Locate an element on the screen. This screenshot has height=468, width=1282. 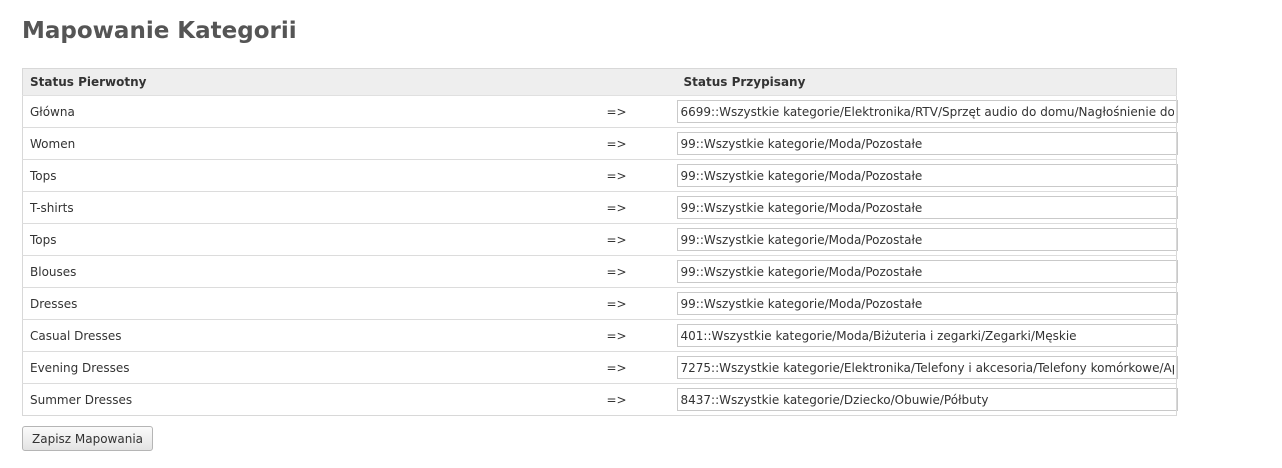
table-row: Evening Dresses => is located at coordinates (600, 367).